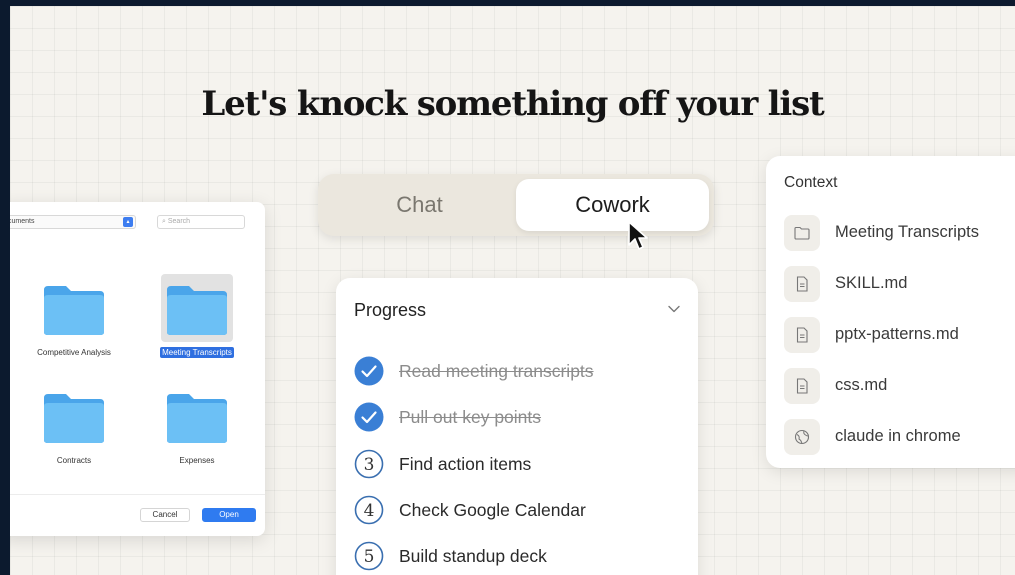 This screenshot has height=575, width=1015. What do you see at coordinates (465, 464) in the screenshot?
I see `task-label: Find action items` at bounding box center [465, 464].